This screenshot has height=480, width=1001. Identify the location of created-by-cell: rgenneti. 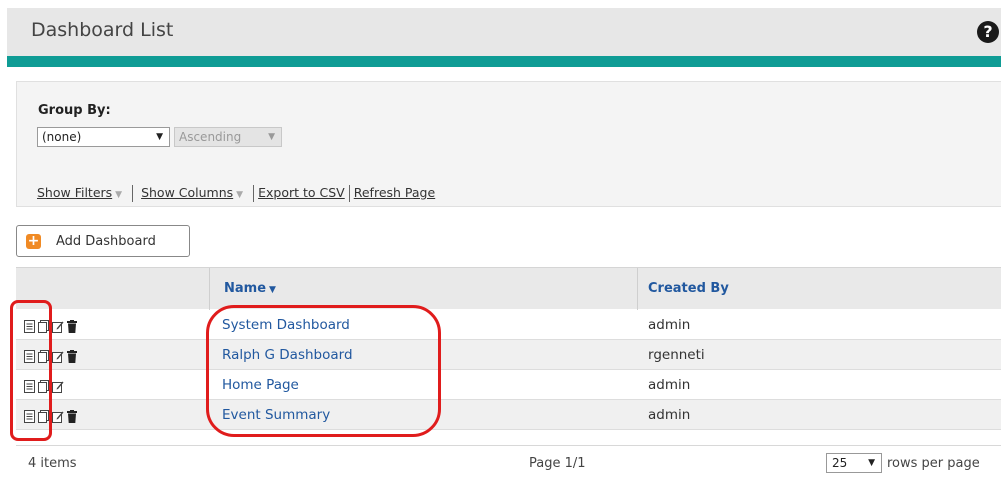
(676, 355).